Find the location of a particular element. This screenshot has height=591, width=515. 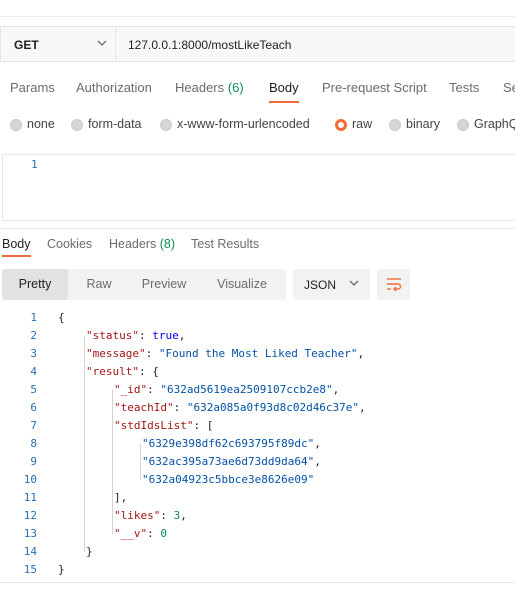

wrap-lines-button is located at coordinates (393, 284).